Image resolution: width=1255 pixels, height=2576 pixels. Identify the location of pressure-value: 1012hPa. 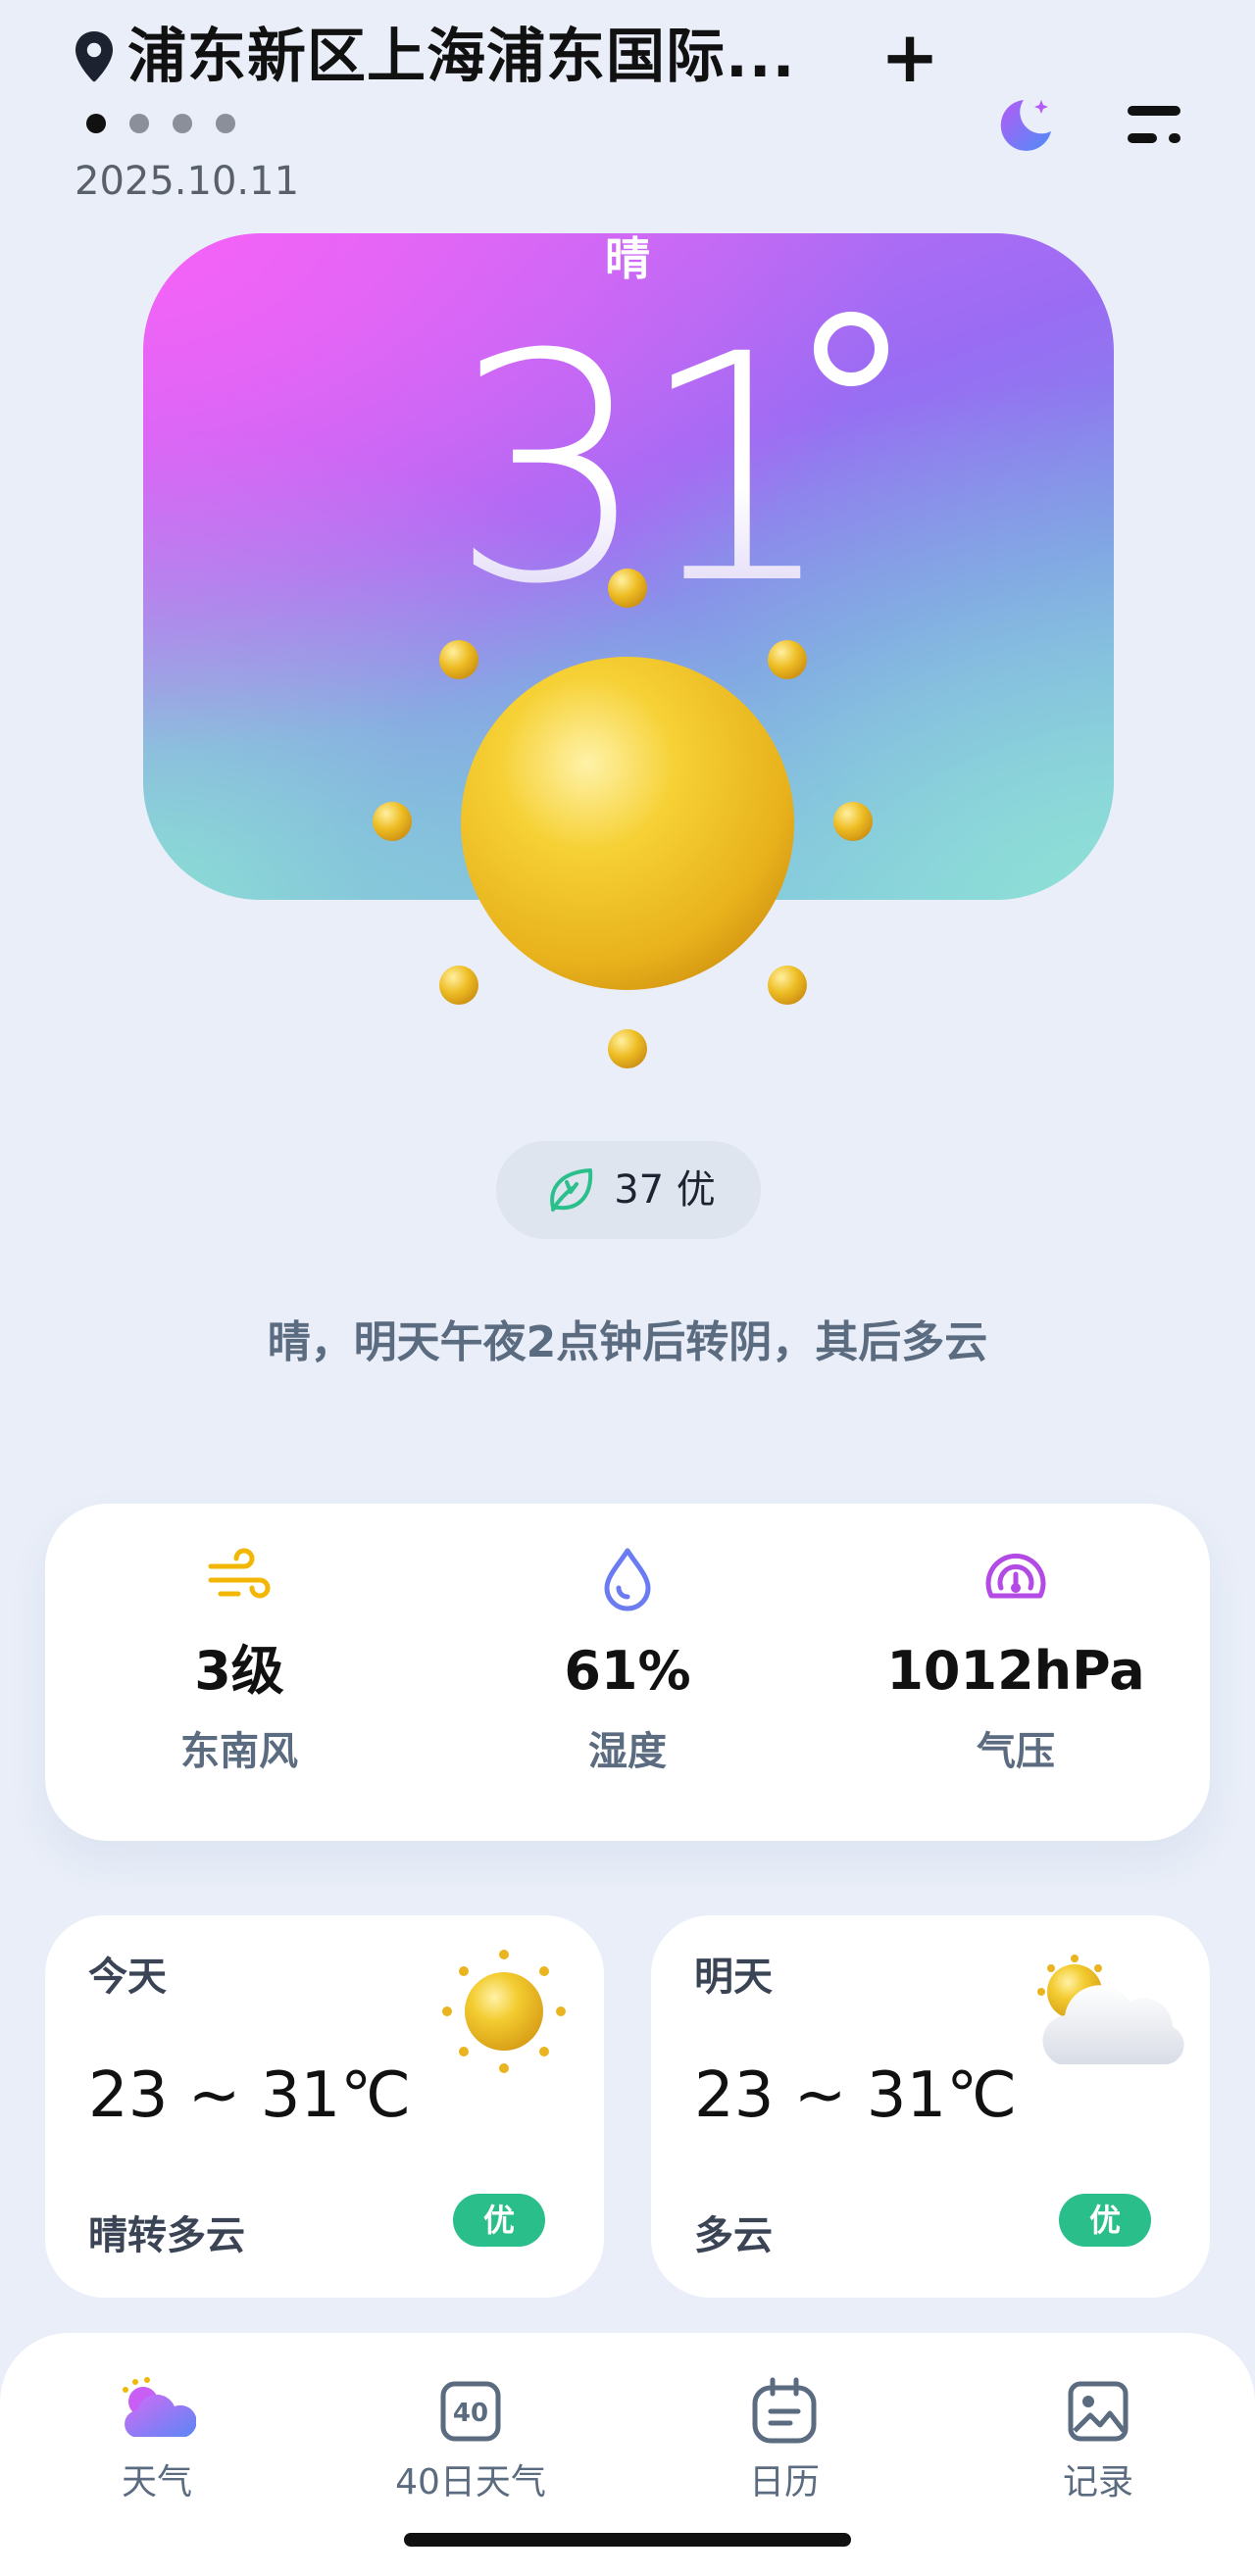
(1015, 1671).